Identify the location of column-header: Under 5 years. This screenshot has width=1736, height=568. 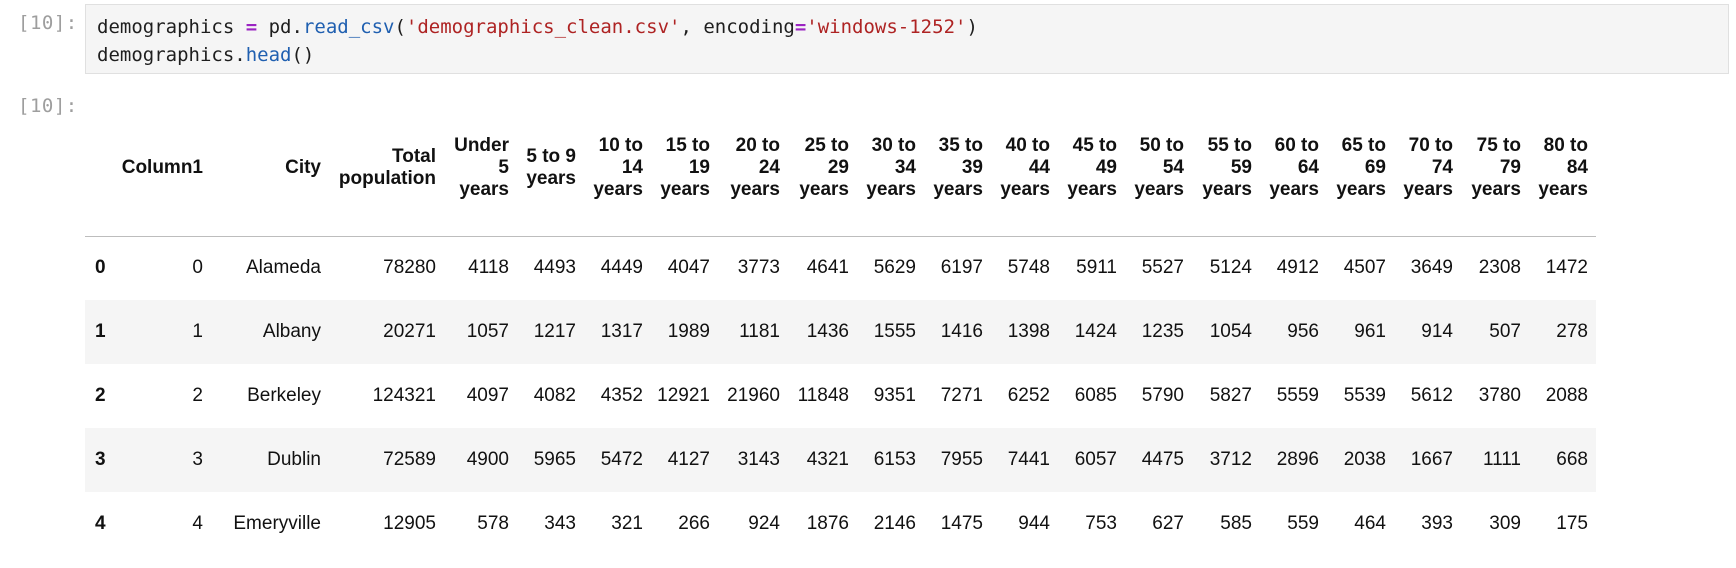
(480, 168).